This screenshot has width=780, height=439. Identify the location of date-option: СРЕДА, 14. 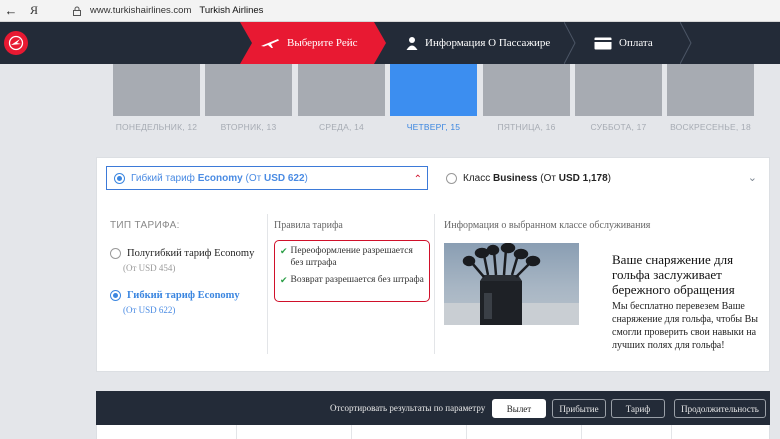
(341, 98).